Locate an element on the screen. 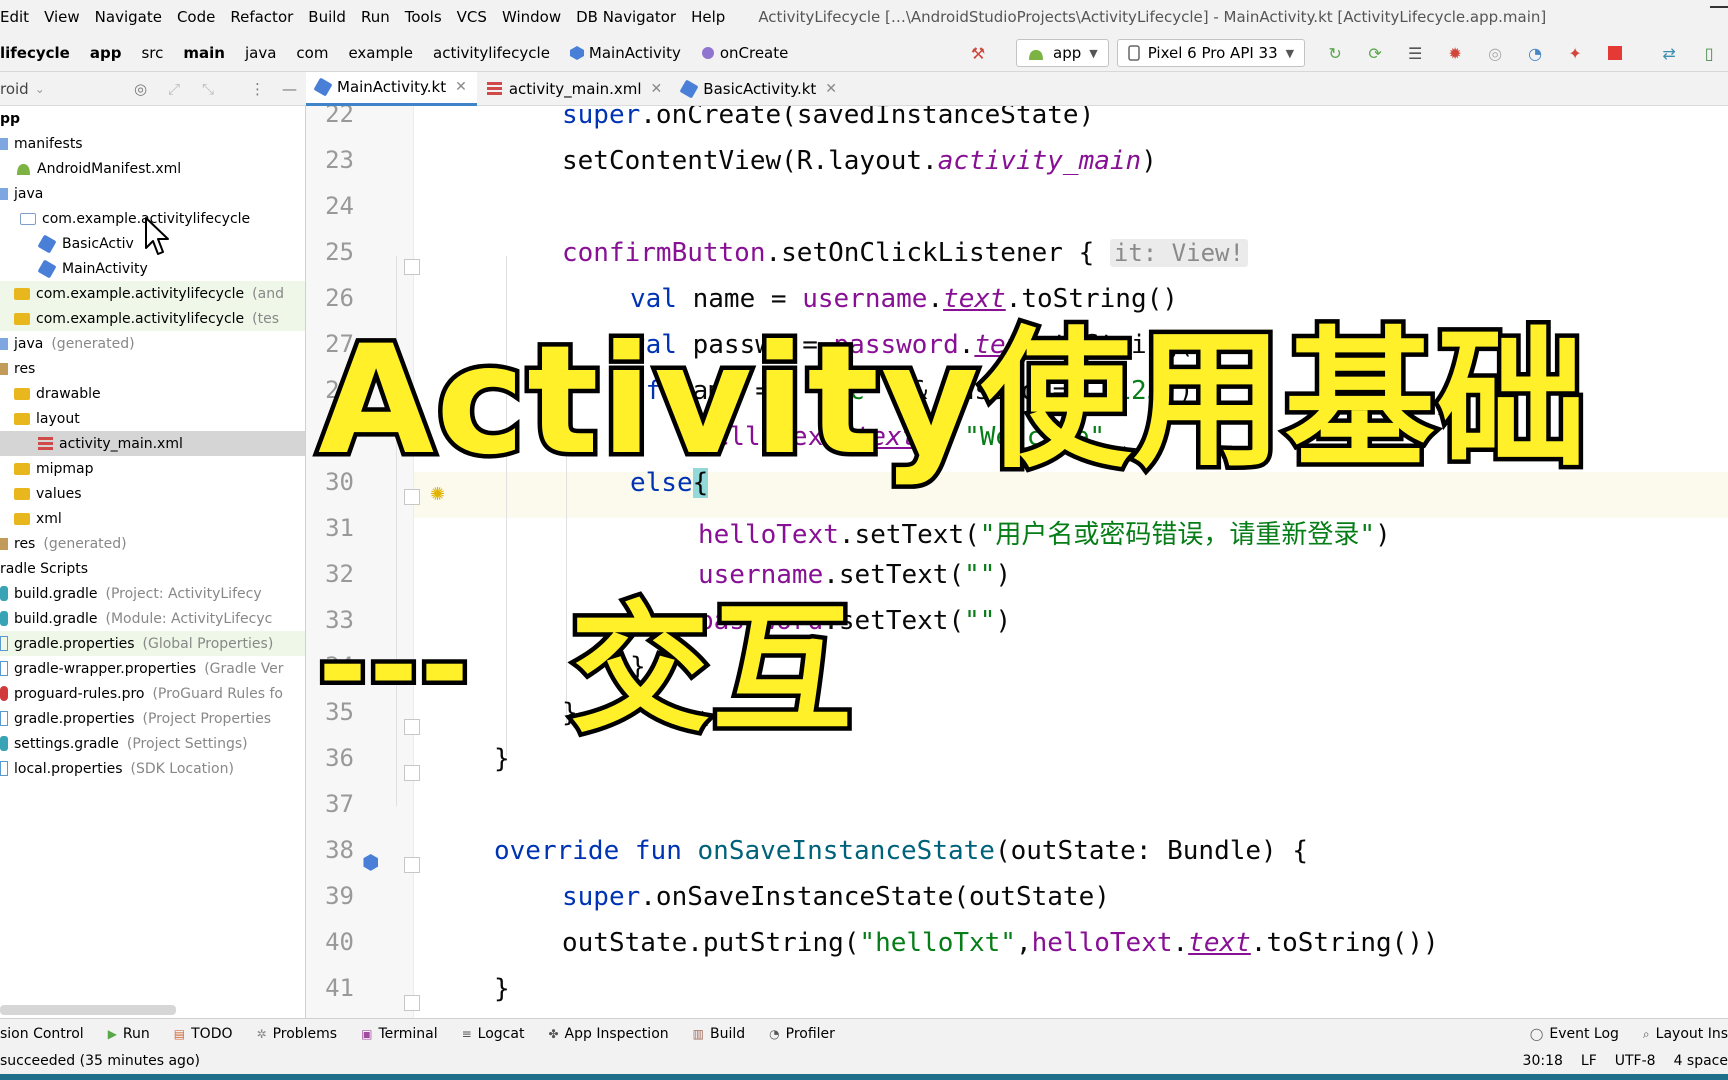 The width and height of the screenshot is (1728, 1080). menu-db-navigator: DB Navigator is located at coordinates (627, 17).